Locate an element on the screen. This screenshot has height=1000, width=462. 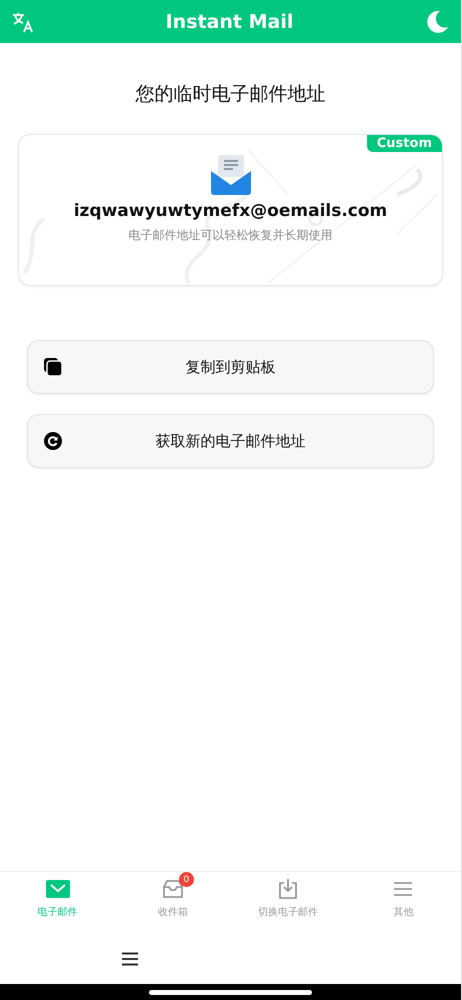
home-indicator is located at coordinates (230, 992).